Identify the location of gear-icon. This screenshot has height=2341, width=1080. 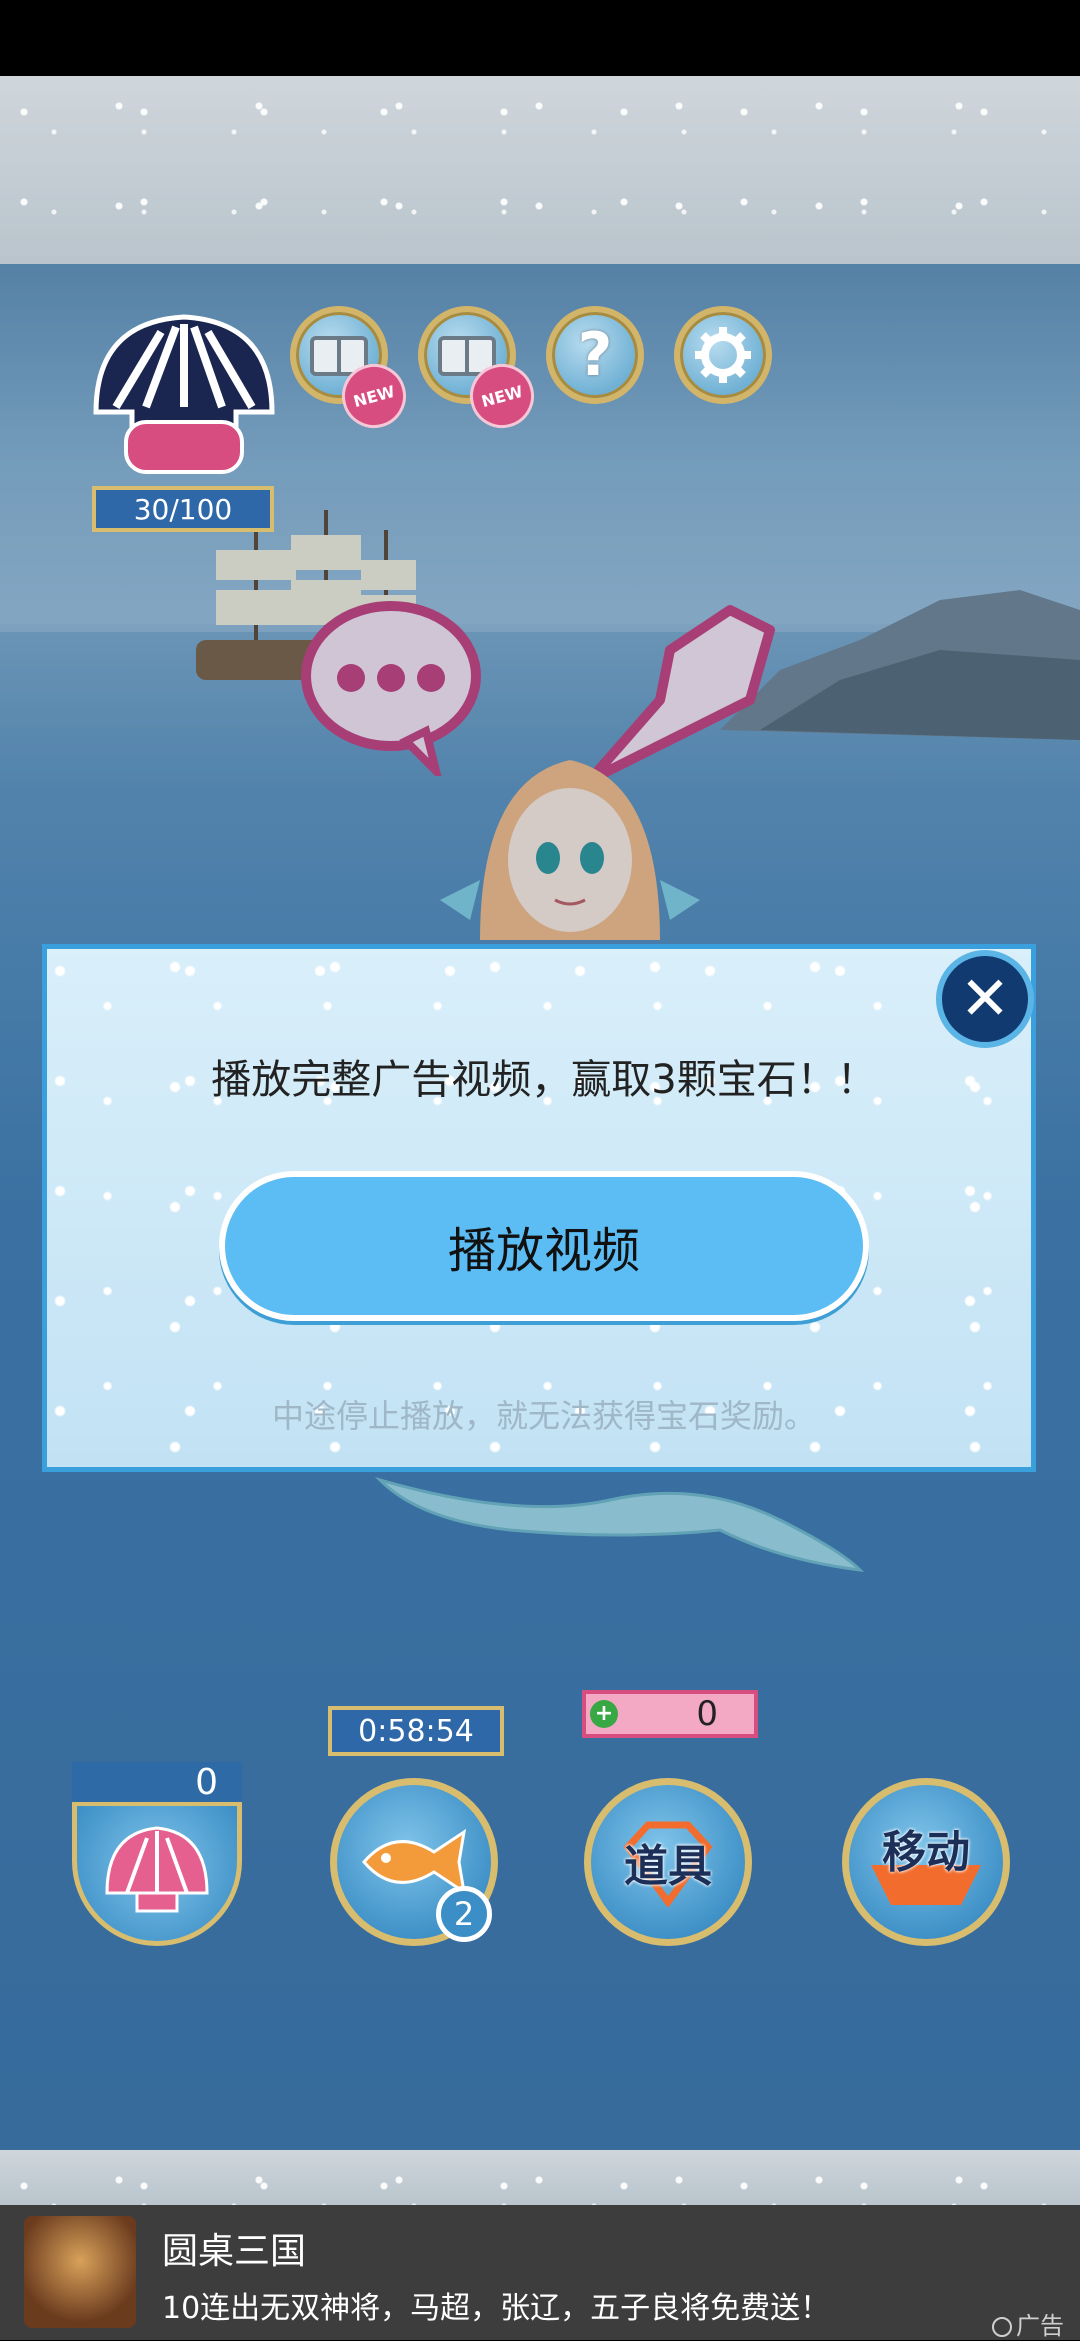
(723, 355).